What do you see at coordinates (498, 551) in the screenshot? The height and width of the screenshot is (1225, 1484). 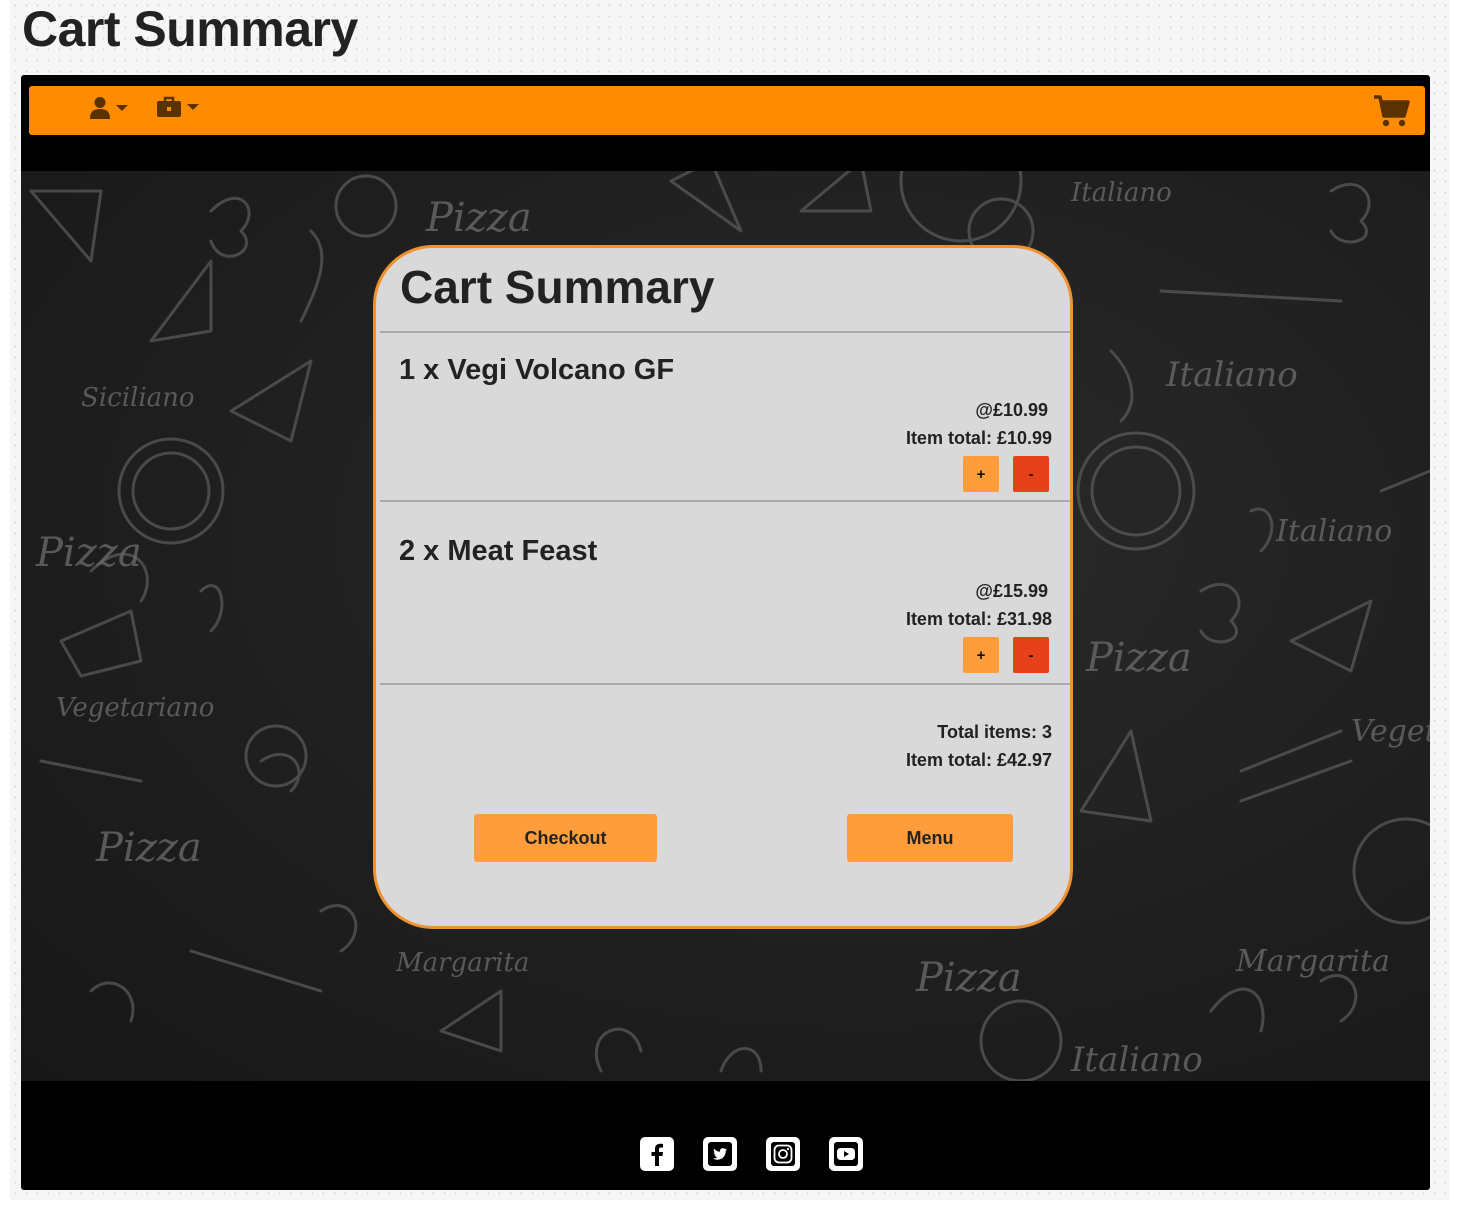 I see `cart-item-name: 2 x Meat Feast` at bounding box center [498, 551].